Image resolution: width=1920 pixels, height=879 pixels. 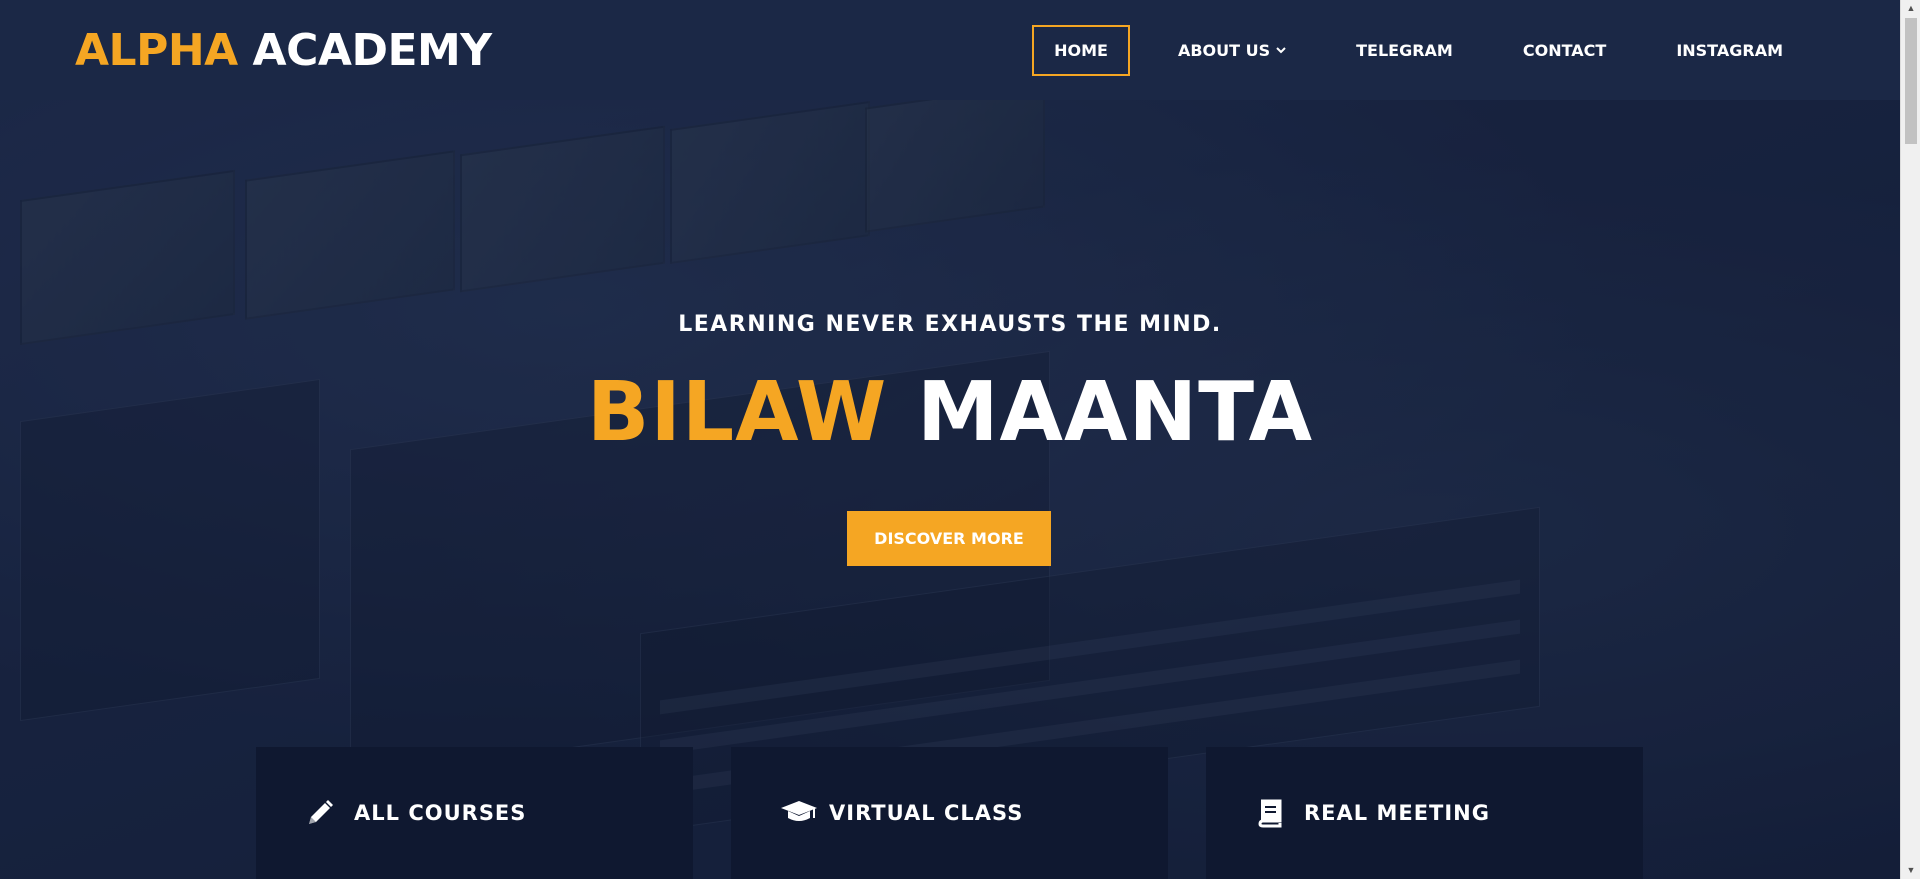 I want to click on logo-accent: ALPHA, so click(x=156, y=50).